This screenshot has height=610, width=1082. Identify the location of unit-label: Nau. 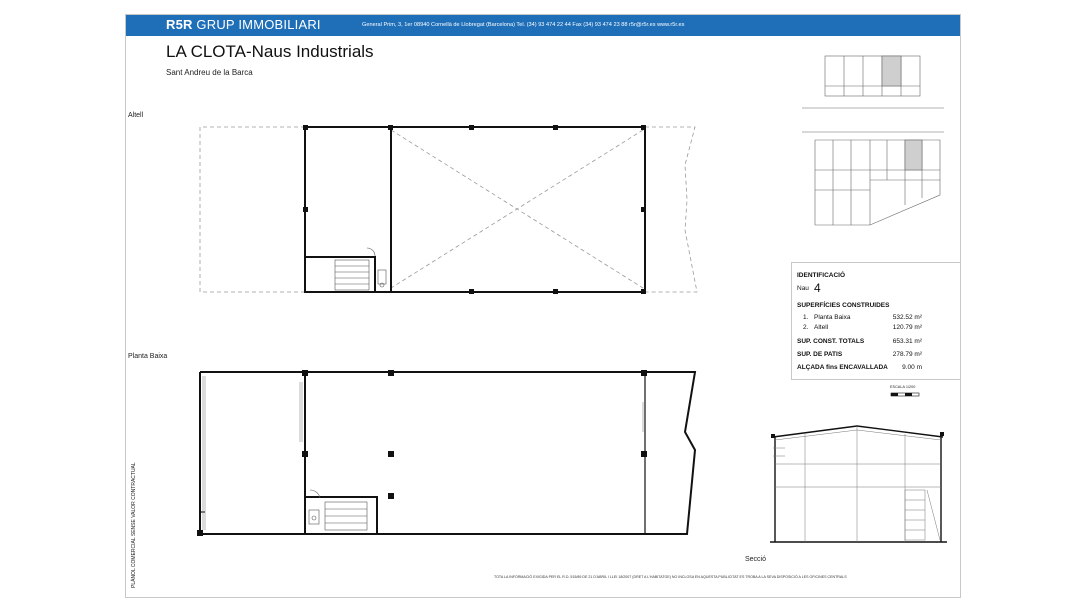
(803, 288).